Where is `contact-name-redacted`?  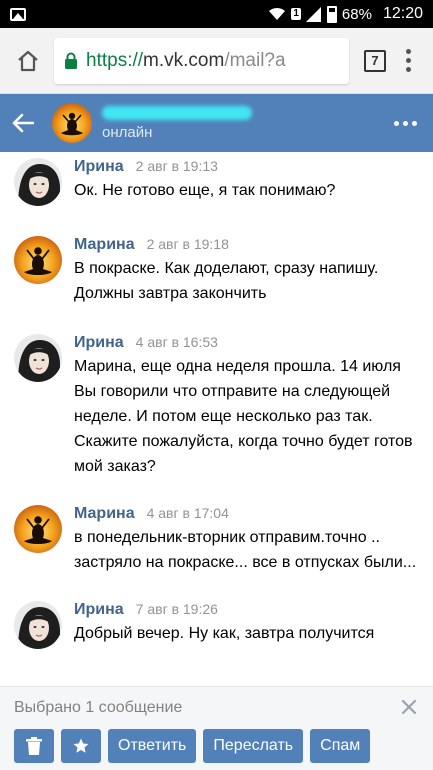
contact-name-redacted is located at coordinates (177, 112).